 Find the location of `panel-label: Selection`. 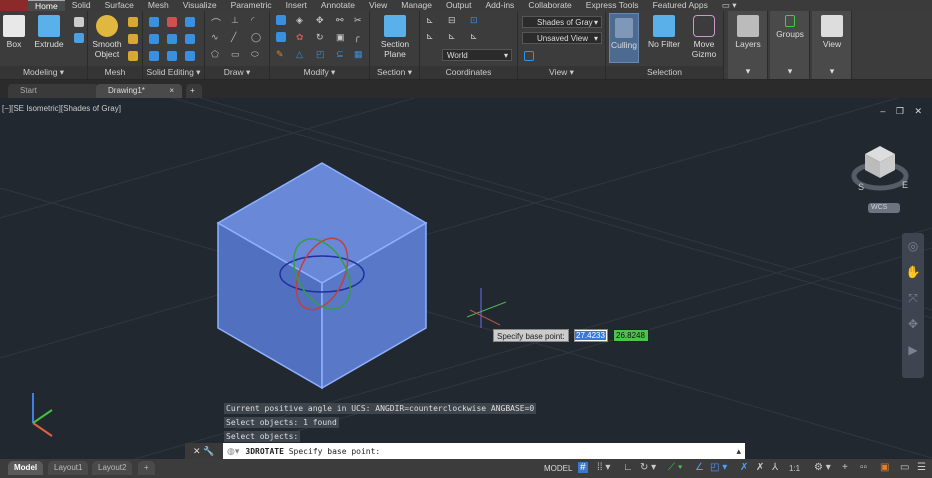

panel-label: Selection is located at coordinates (664, 72).